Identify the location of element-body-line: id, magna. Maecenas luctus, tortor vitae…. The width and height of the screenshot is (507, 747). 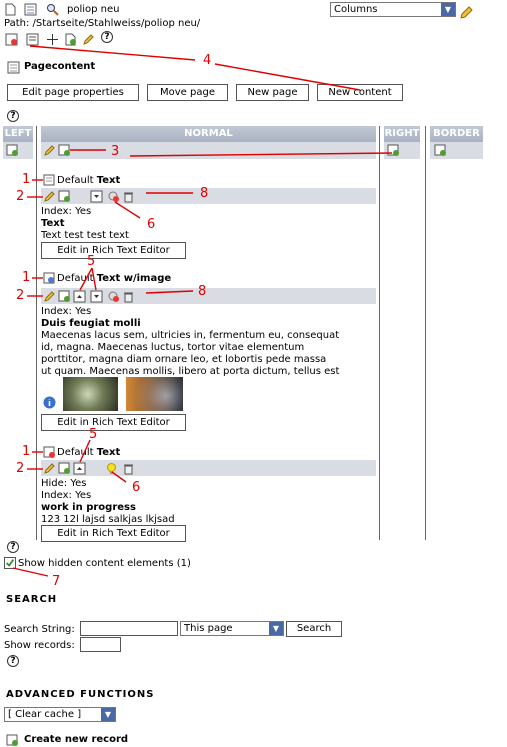
(173, 347).